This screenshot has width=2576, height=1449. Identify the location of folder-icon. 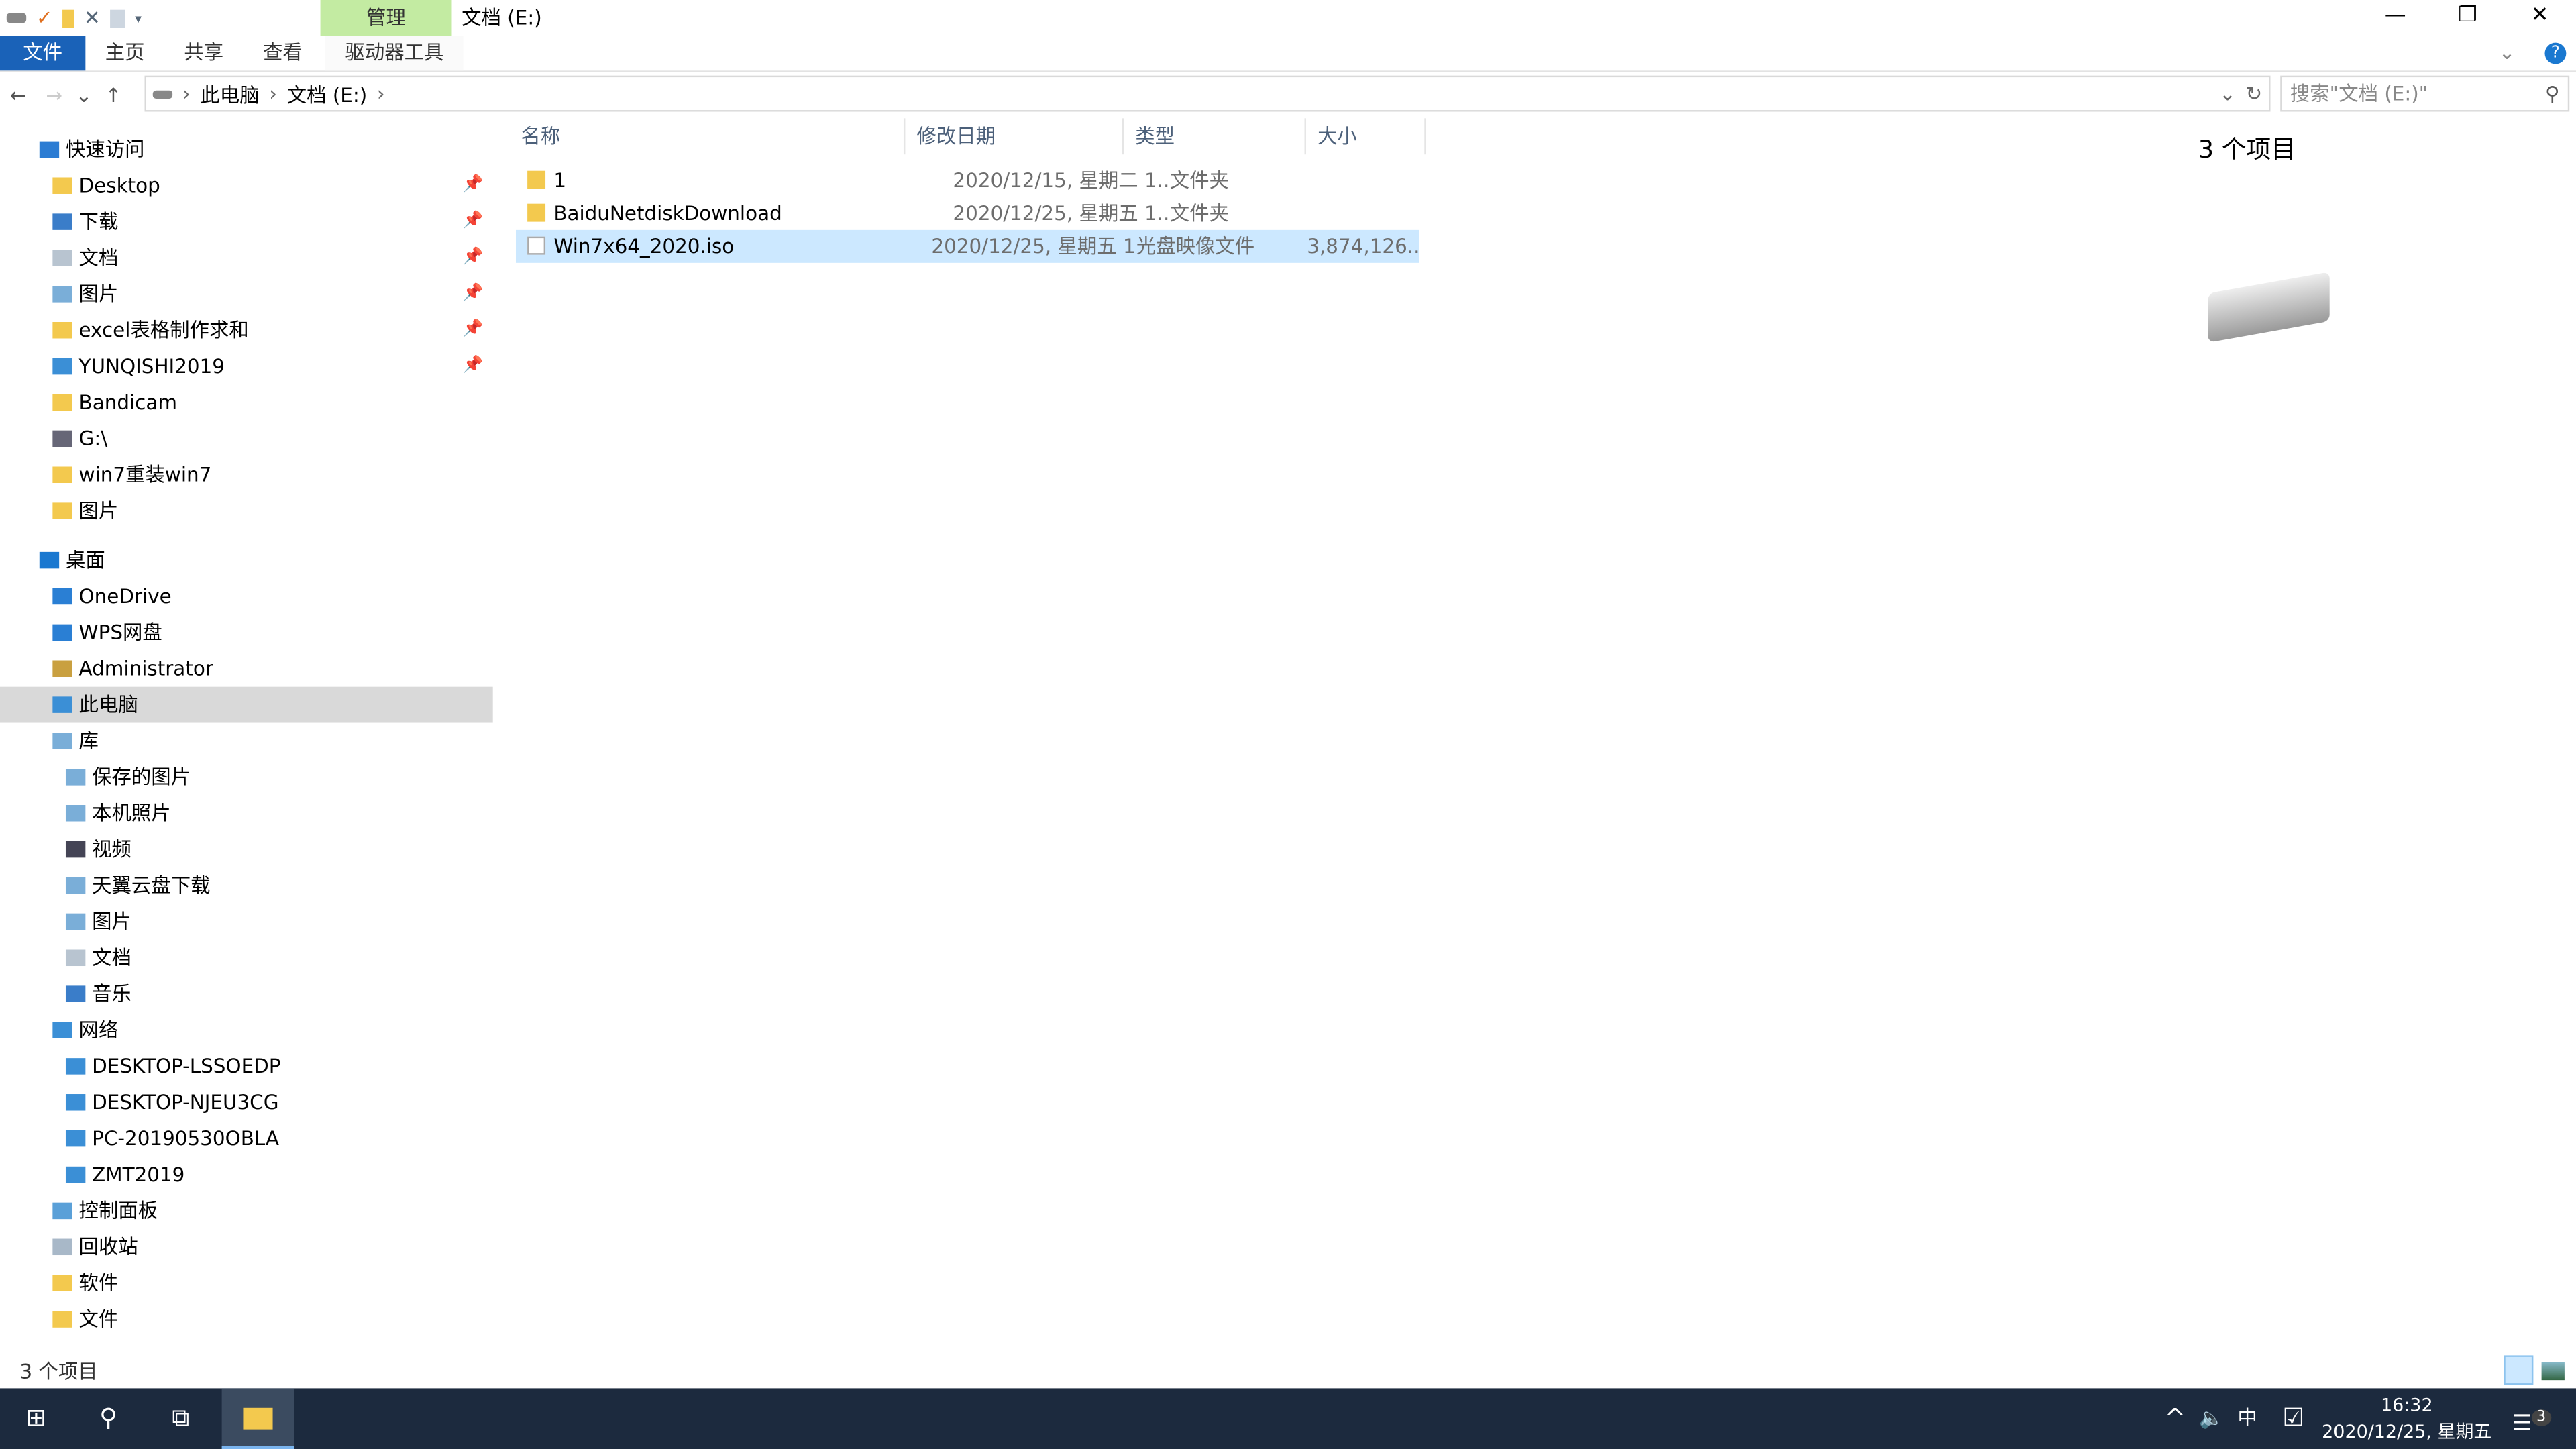
(536, 179).